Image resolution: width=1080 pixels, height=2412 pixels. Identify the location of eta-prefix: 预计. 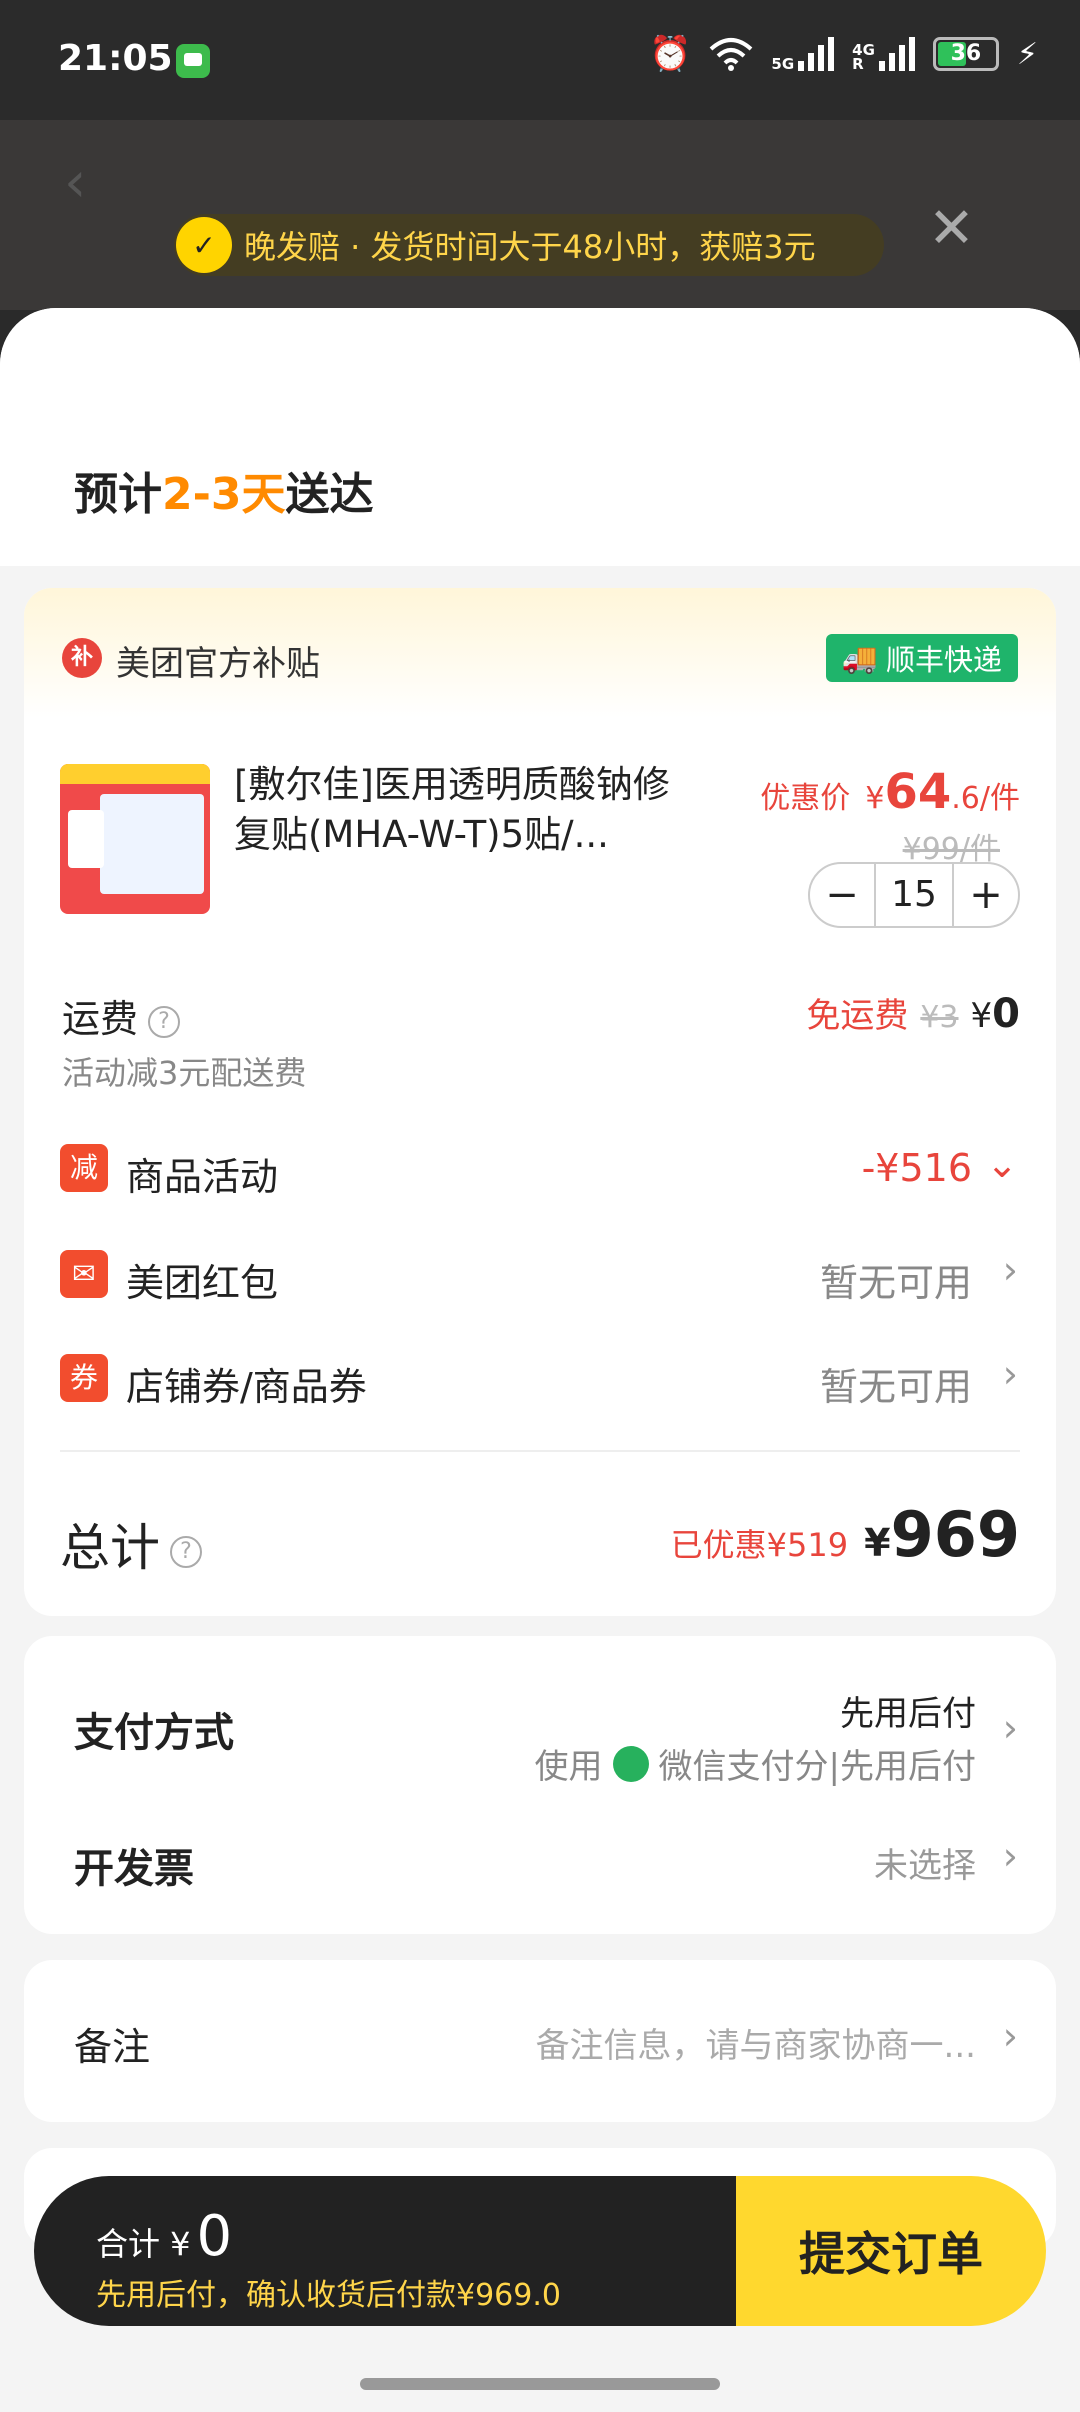
(118, 494).